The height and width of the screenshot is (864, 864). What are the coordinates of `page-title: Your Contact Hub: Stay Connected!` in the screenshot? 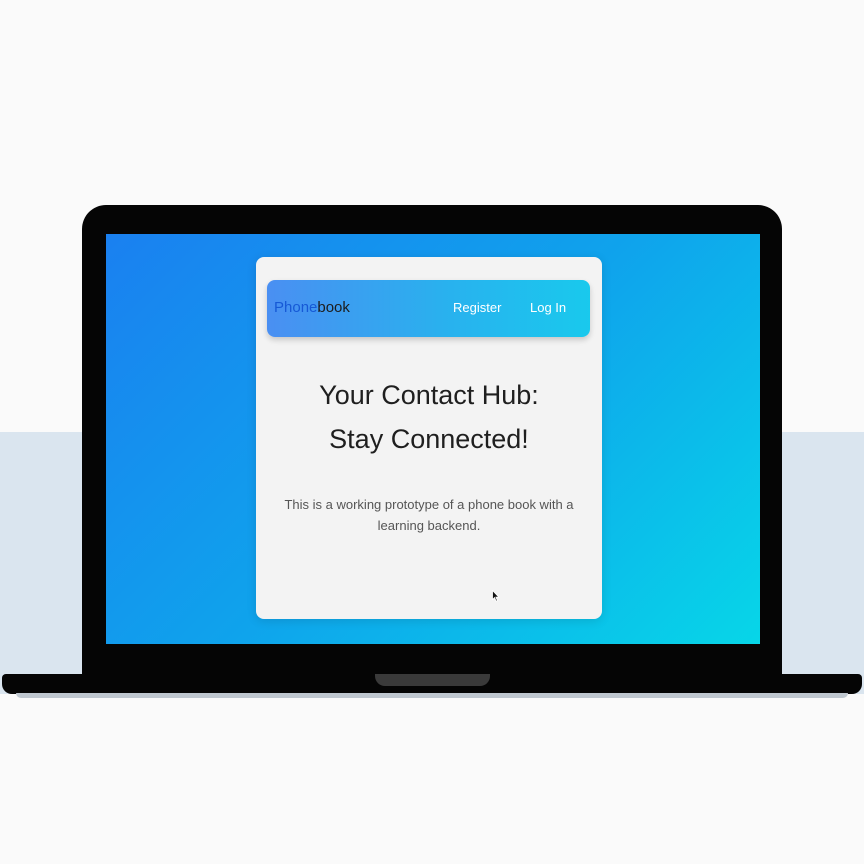 It's located at (429, 417).